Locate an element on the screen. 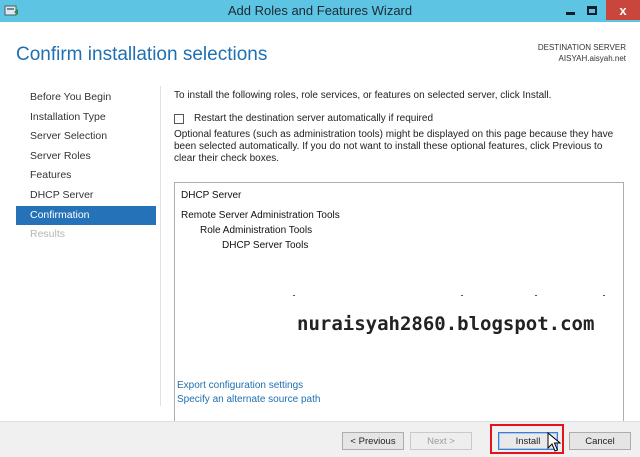 This screenshot has width=640, height=457. title-bar: Add Roles and Features Wizard x is located at coordinates (320, 11).